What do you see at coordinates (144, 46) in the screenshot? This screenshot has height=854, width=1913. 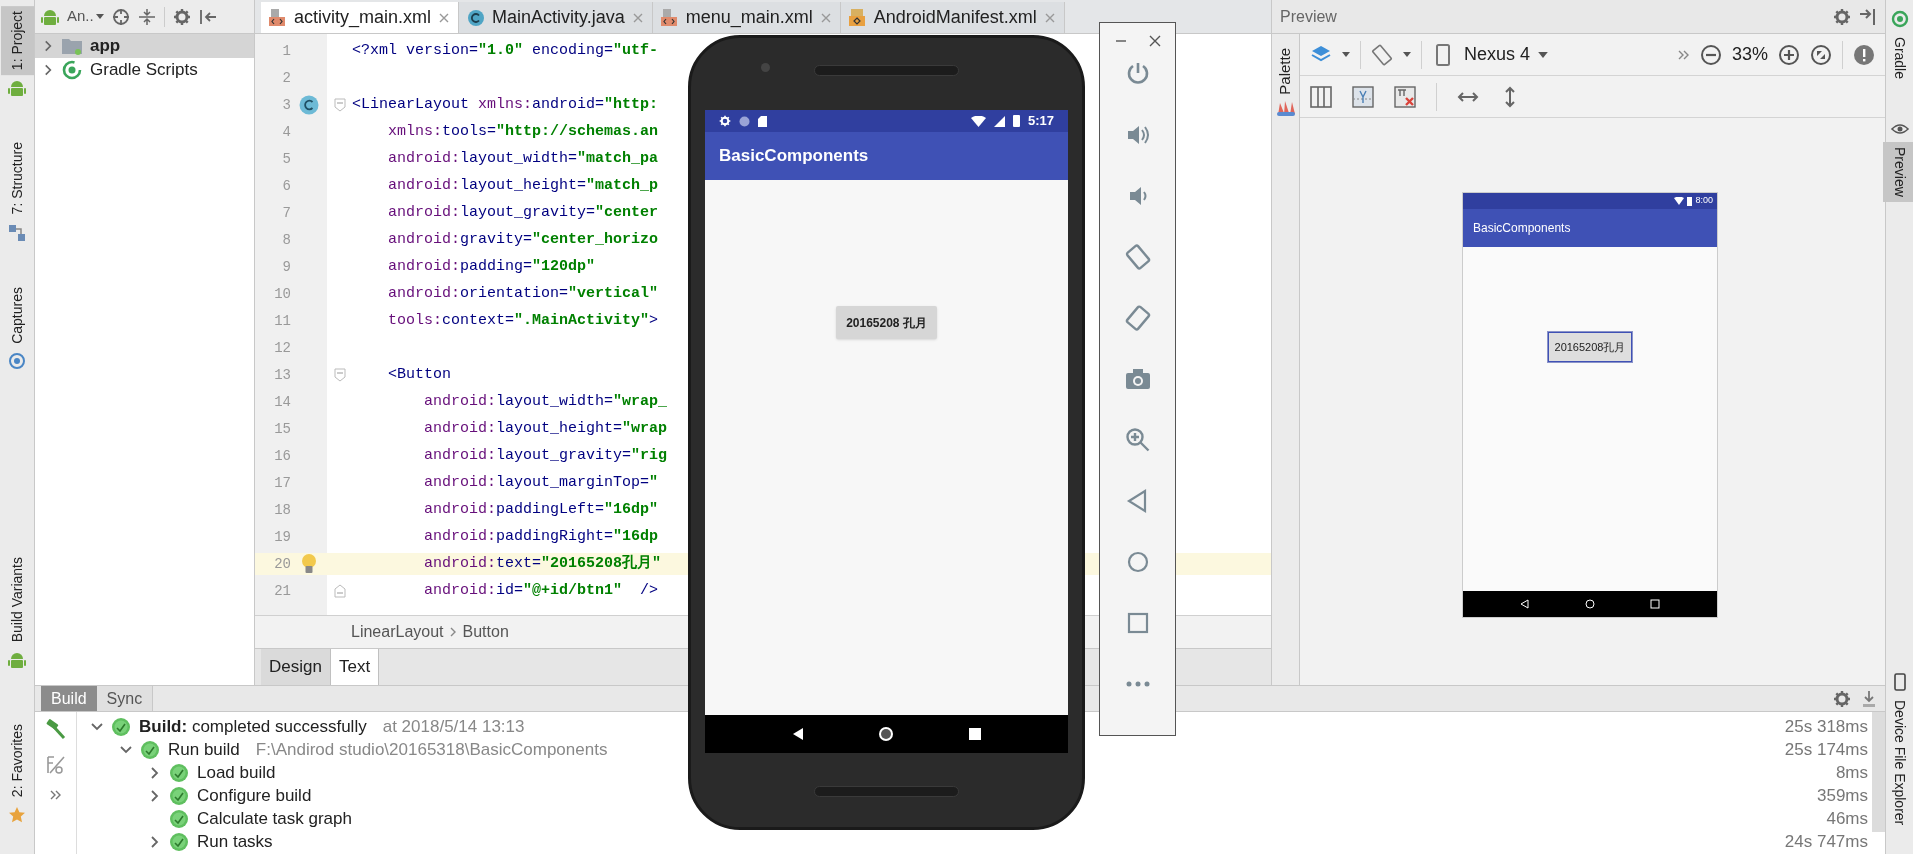 I see `selected-row: app` at bounding box center [144, 46].